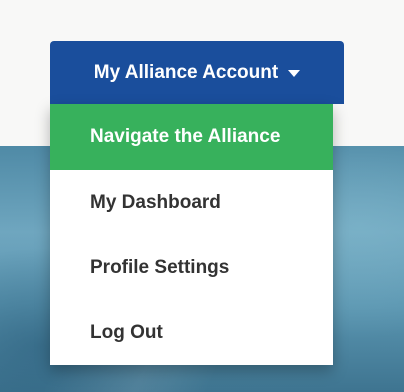 Image resolution: width=404 pixels, height=392 pixels. I want to click on menu-item-label: Profile Settings, so click(160, 267).